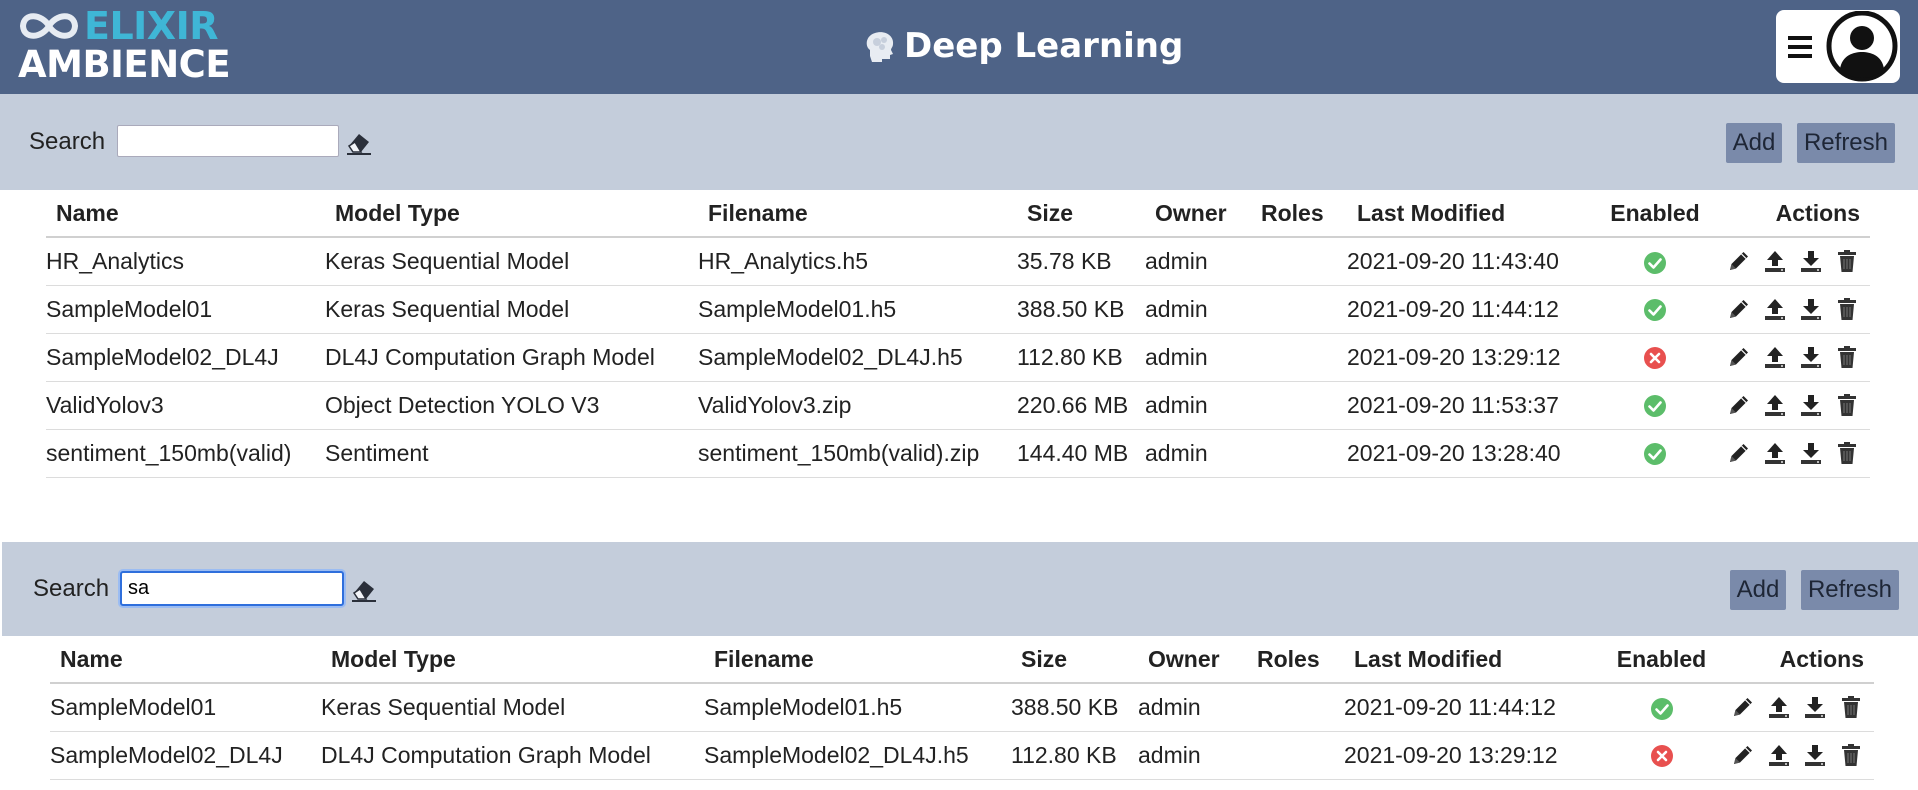 This screenshot has width=1918, height=790. What do you see at coordinates (1801, 47) in the screenshot?
I see `hamburger-menu-icon` at bounding box center [1801, 47].